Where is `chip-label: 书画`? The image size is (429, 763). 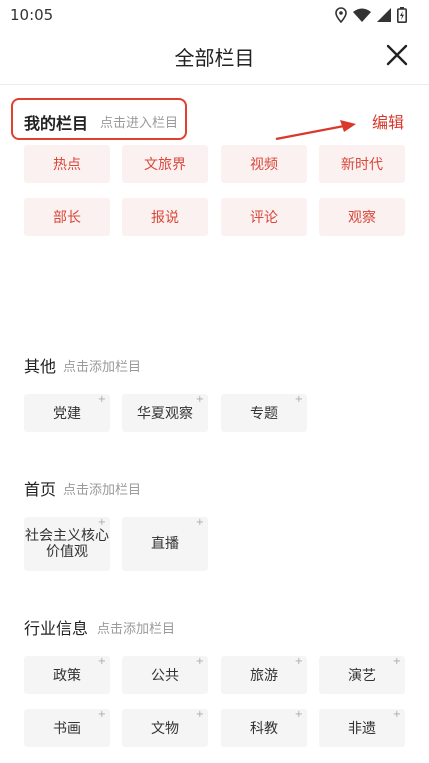
chip-label: 书画 is located at coordinates (67, 729).